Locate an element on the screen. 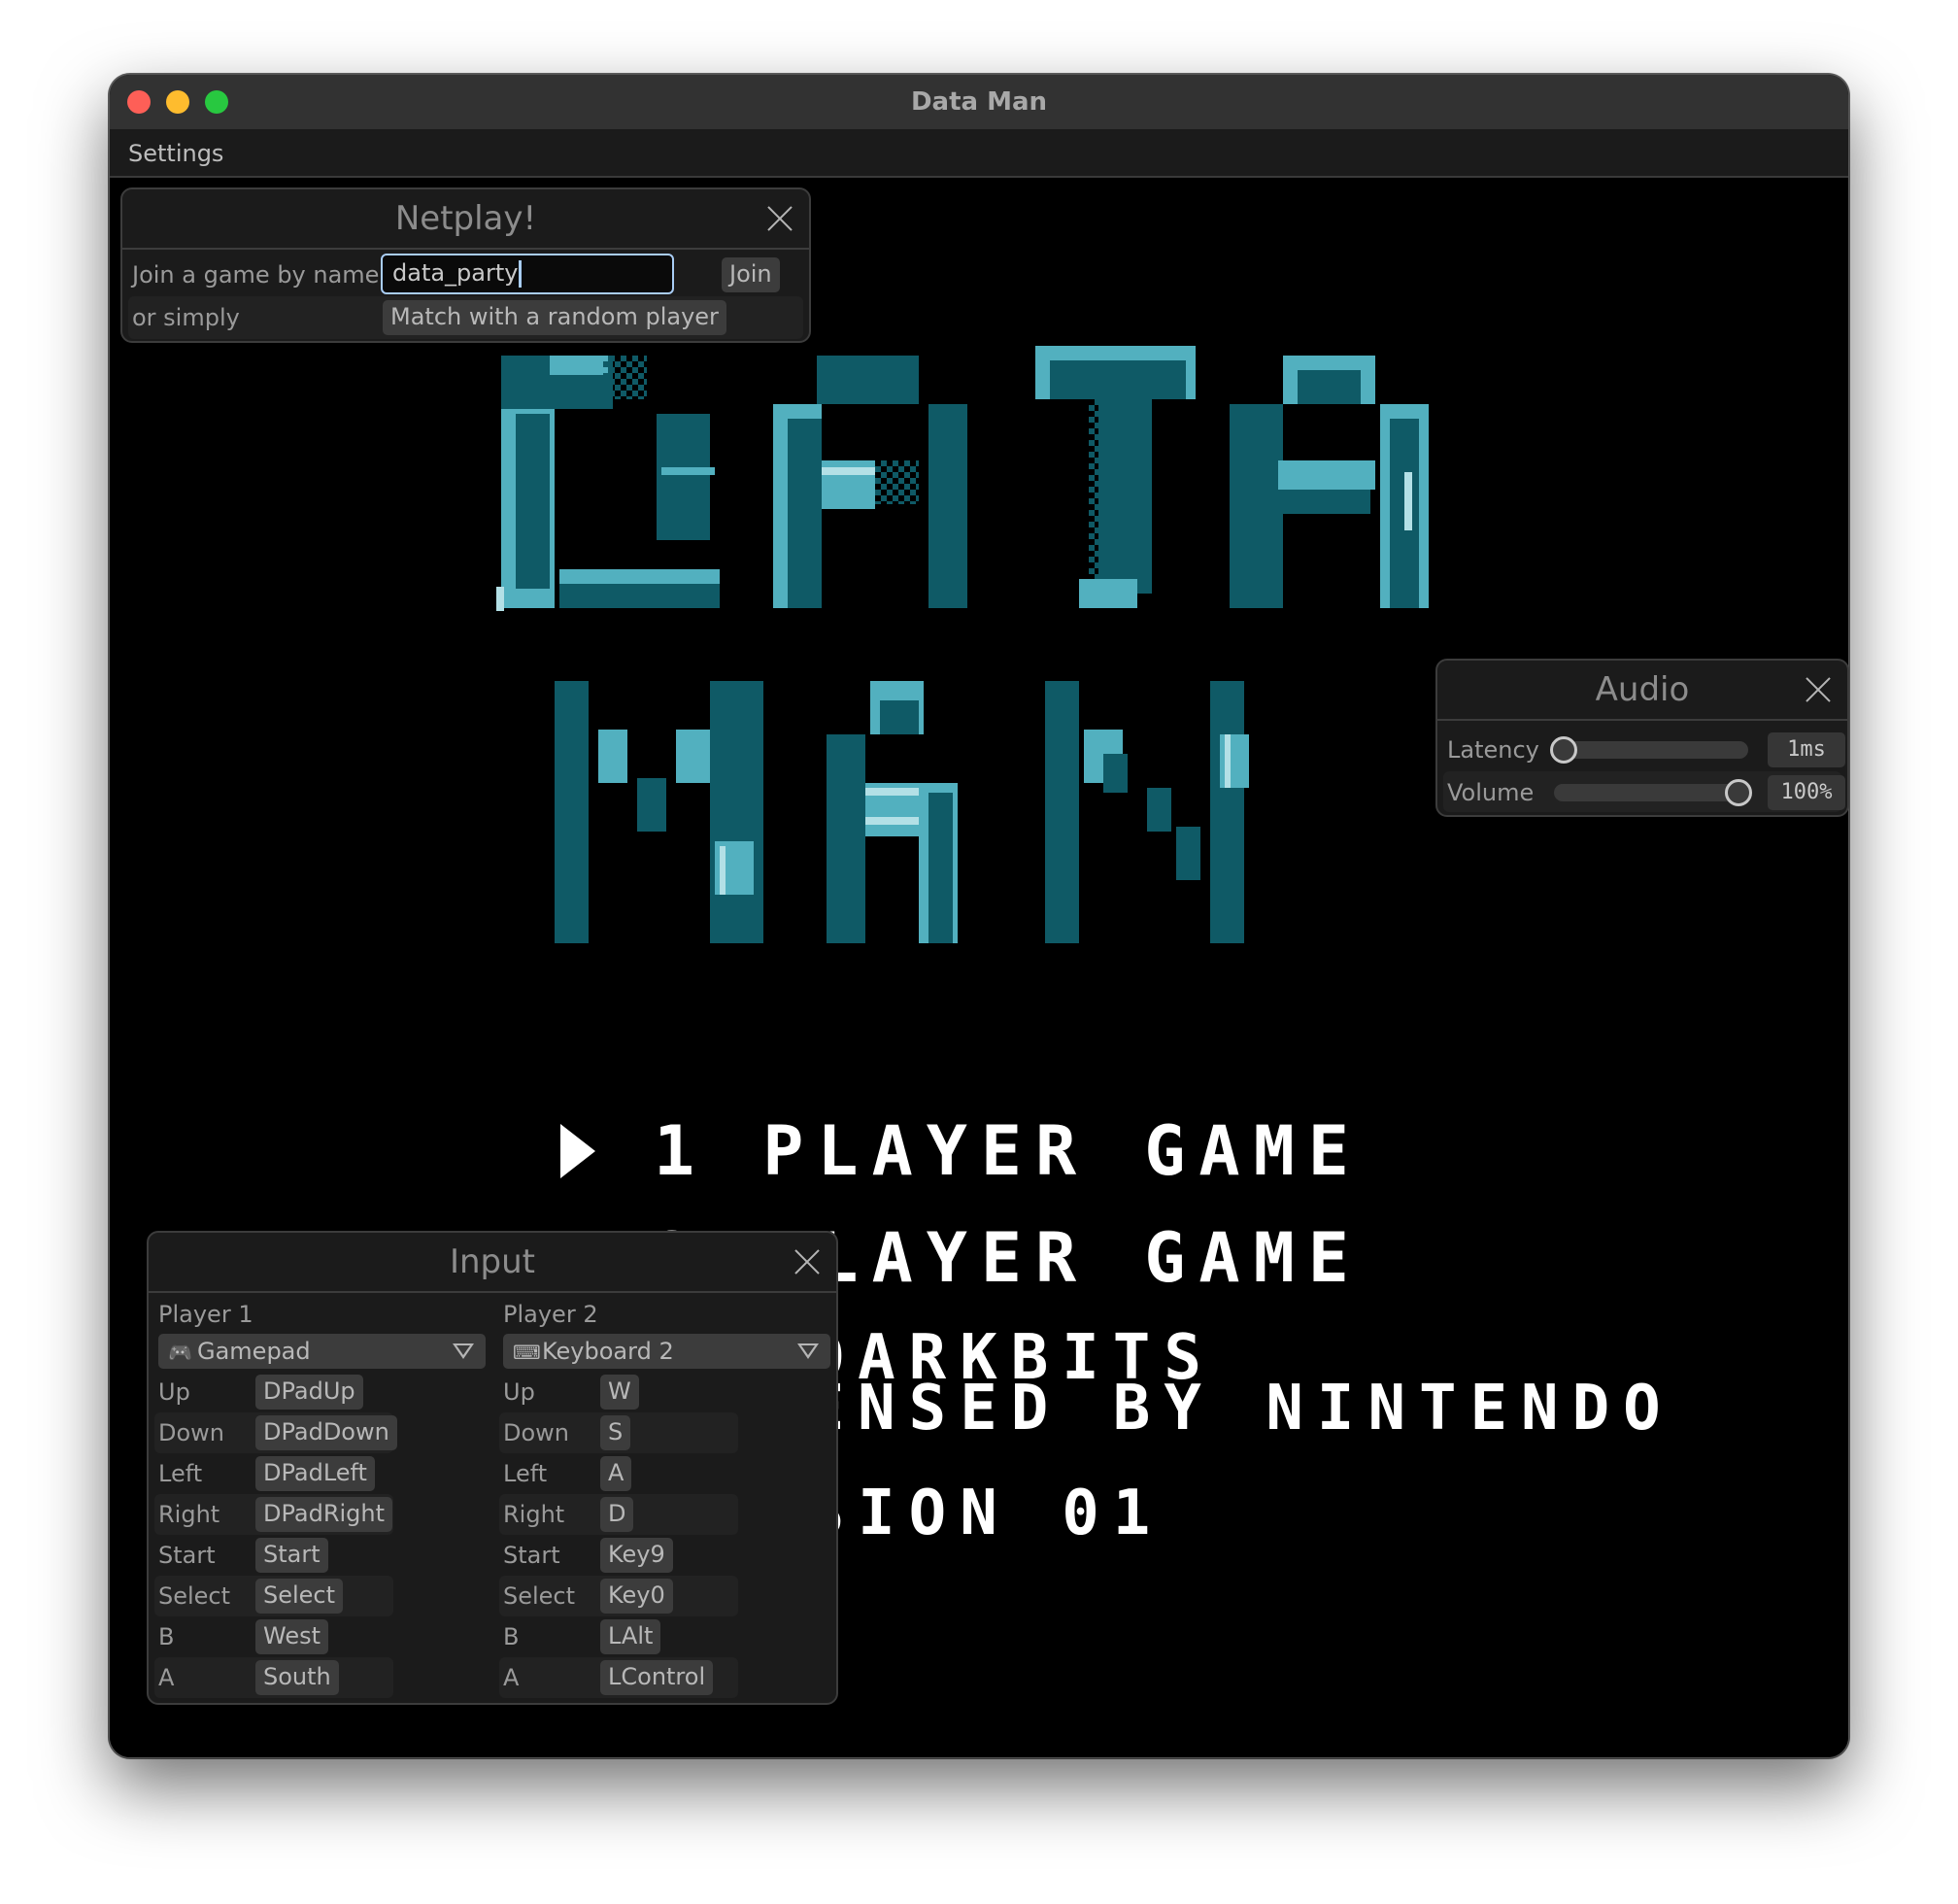 The width and height of the screenshot is (1958, 1904). netplay-header: Netplay! is located at coordinates (465, 219).